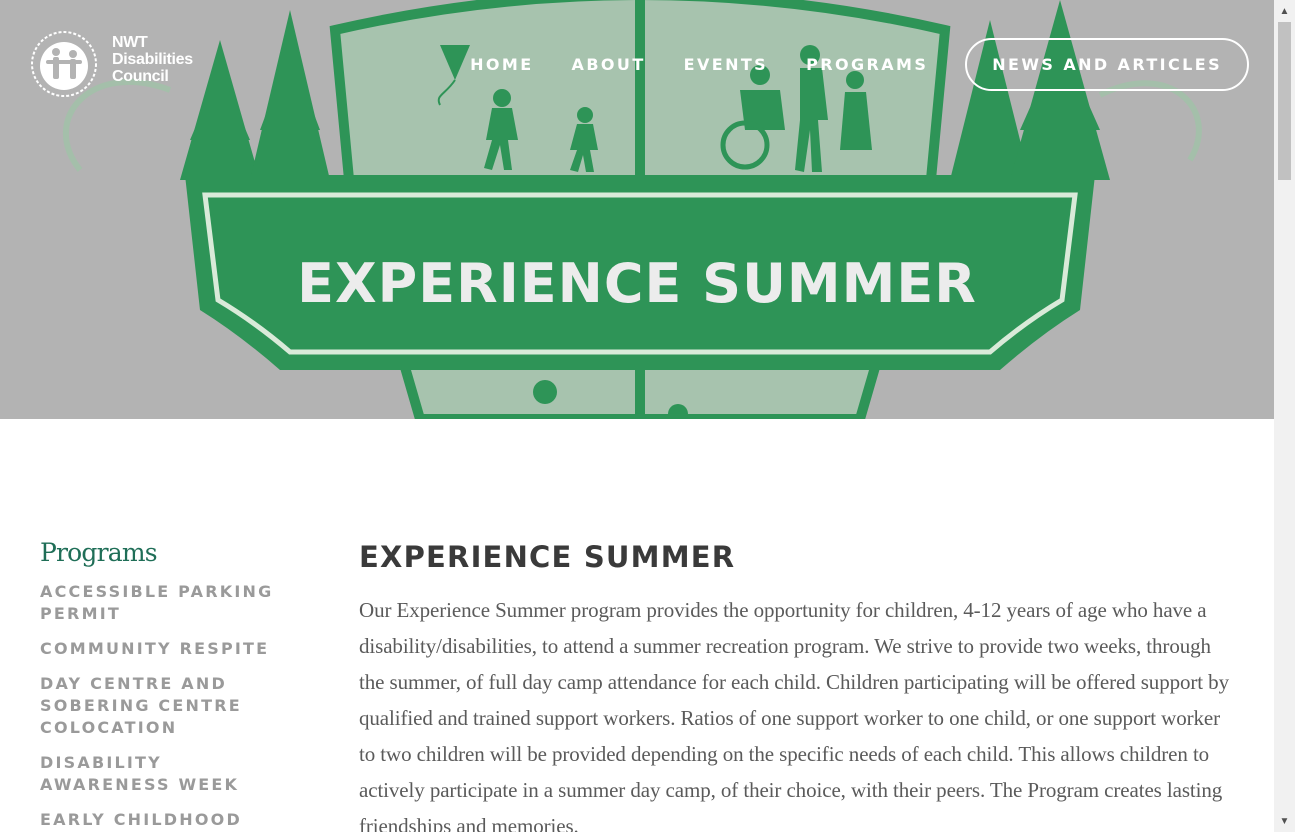 The image size is (1295, 832). Describe the element at coordinates (170, 603) in the screenshot. I see `sidebar-item-accessible-parking-permit: ACCESSIBLE PARKING PERMIT` at that location.